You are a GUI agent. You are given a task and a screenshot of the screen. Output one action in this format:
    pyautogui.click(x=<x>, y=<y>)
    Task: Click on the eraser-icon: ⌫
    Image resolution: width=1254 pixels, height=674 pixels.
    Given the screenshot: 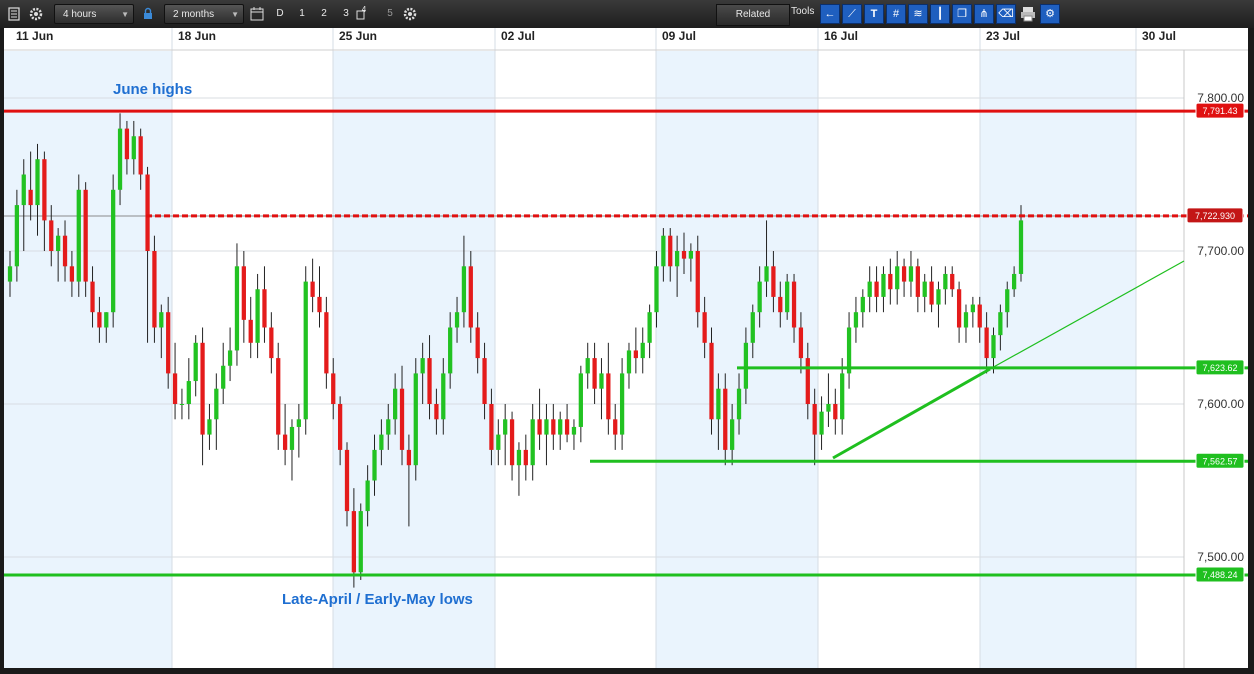 What is the action you would take?
    pyautogui.click(x=1006, y=14)
    